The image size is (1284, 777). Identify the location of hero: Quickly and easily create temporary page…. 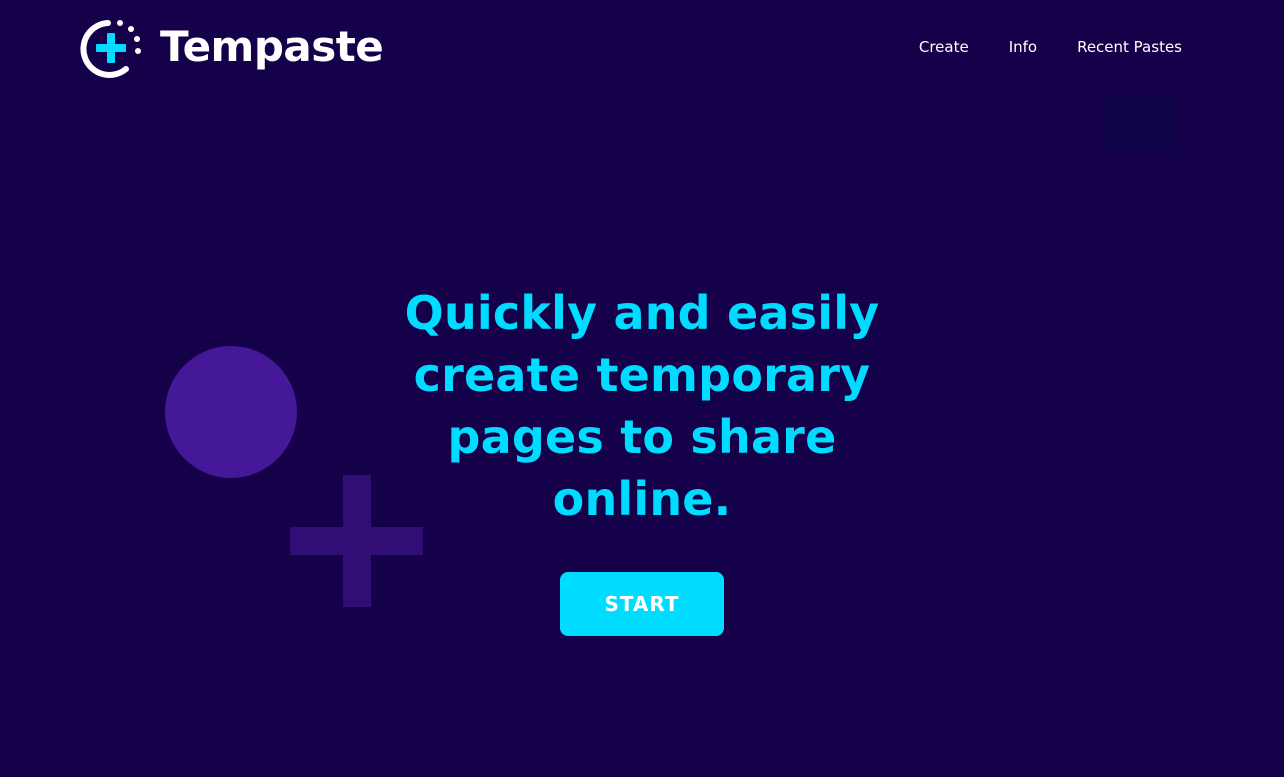
(642, 406).